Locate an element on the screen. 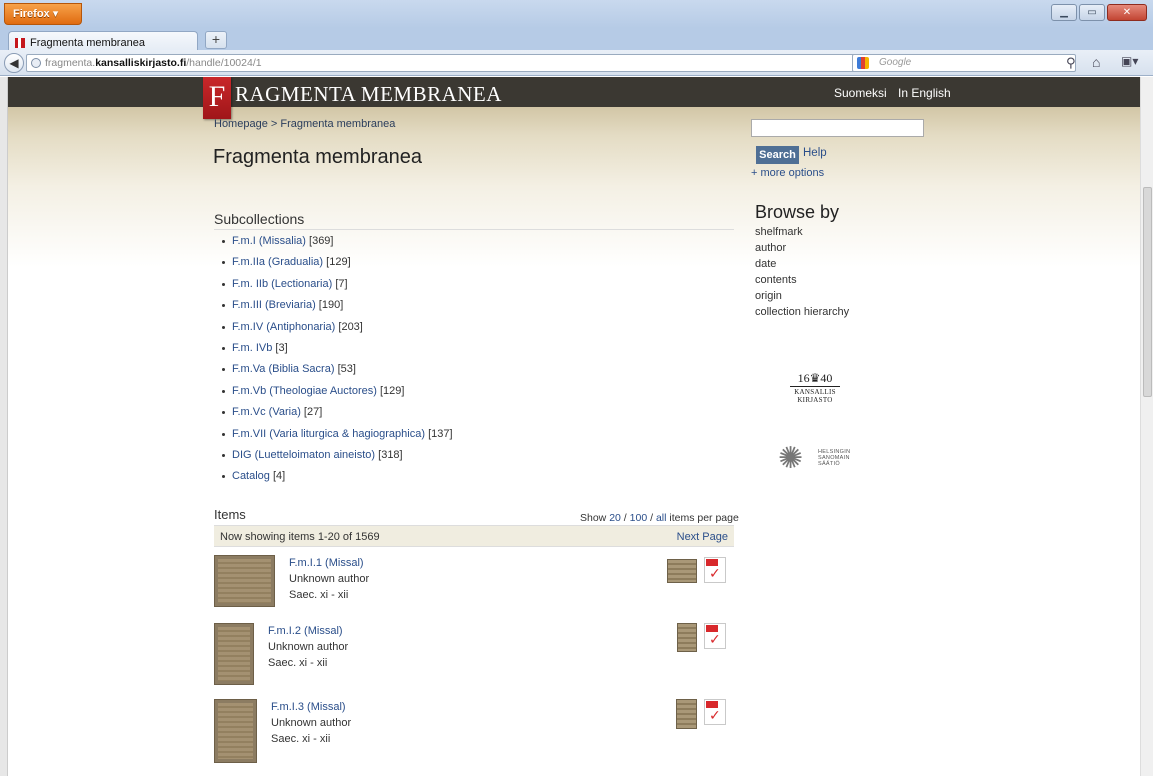 The image size is (1153, 776). subcollection-link: F.m.Va (Biblia Sacra) is located at coordinates (283, 369).